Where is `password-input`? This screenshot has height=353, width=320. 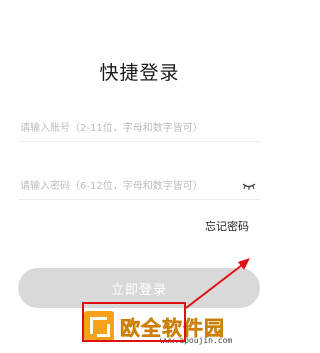 password-input is located at coordinates (139, 186).